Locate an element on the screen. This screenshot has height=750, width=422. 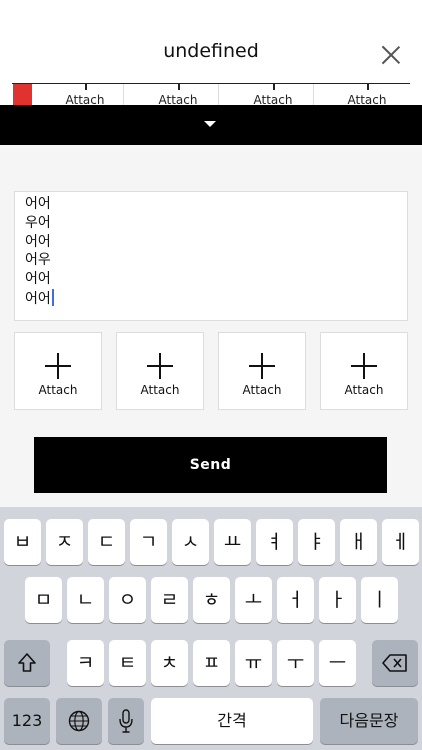
message-line-text: 어어 is located at coordinates (38, 298).